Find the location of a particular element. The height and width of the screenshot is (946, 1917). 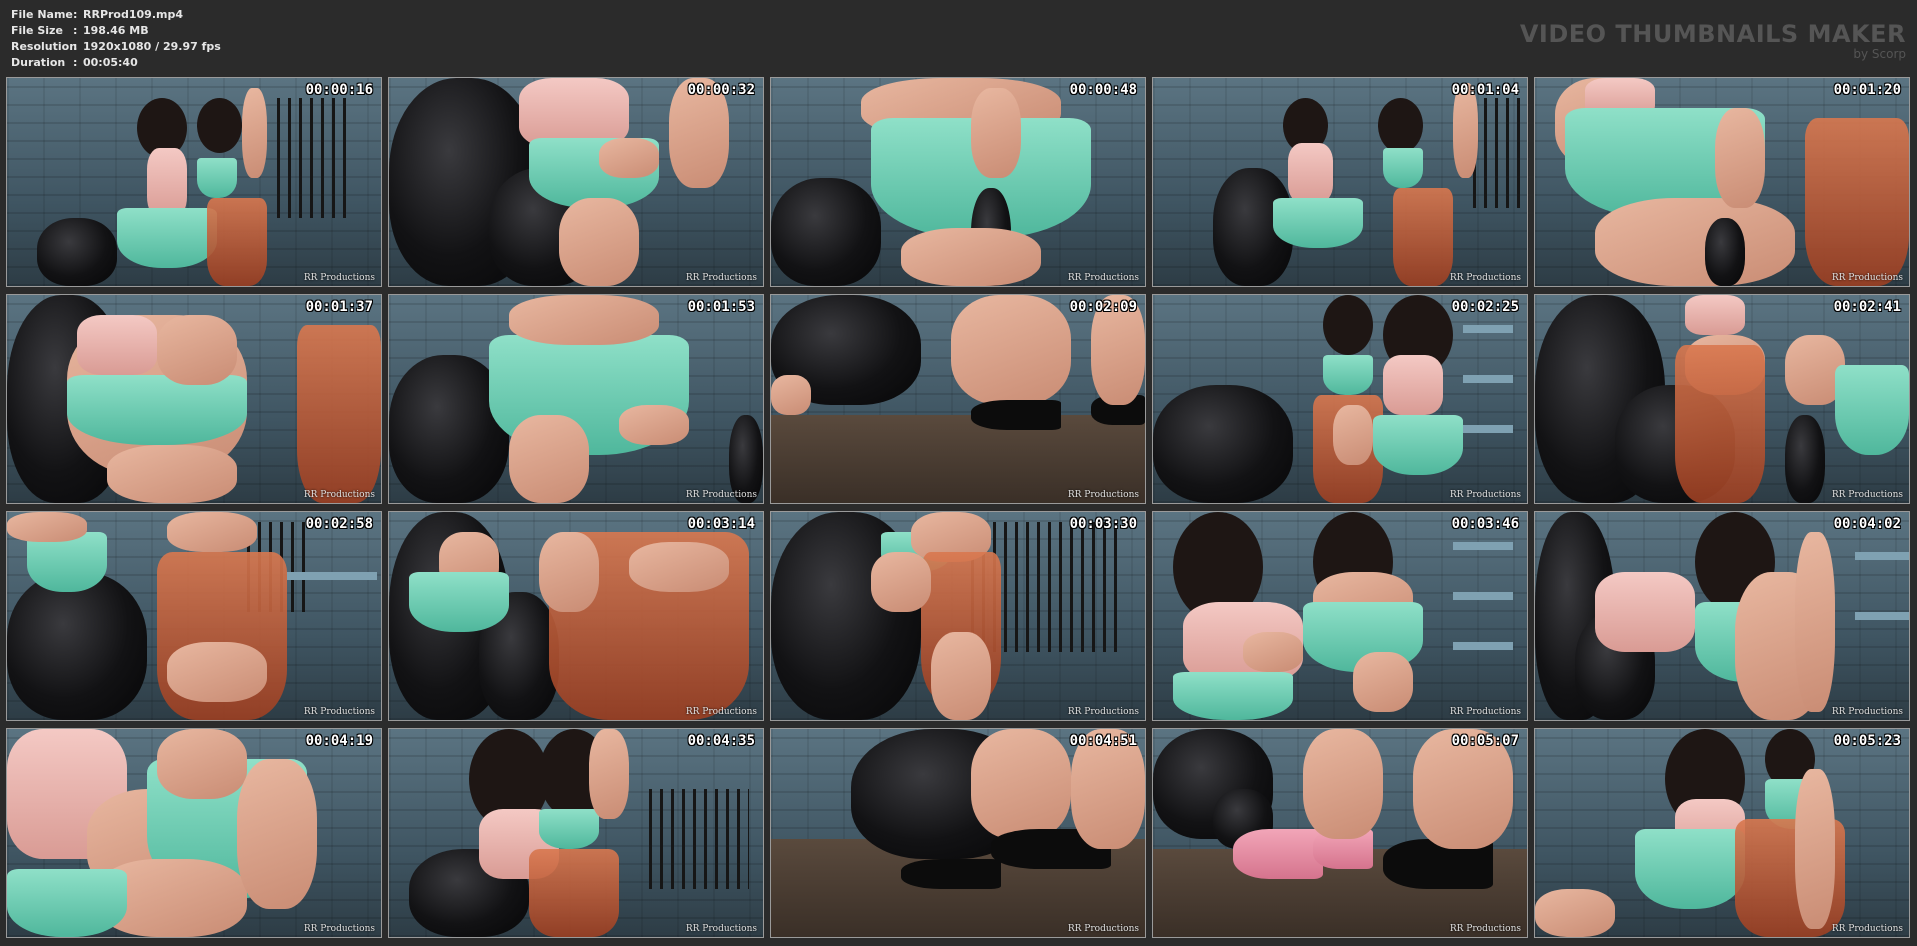

video-thumbnail: 00:04:19 RR Productions is located at coordinates (194, 833).